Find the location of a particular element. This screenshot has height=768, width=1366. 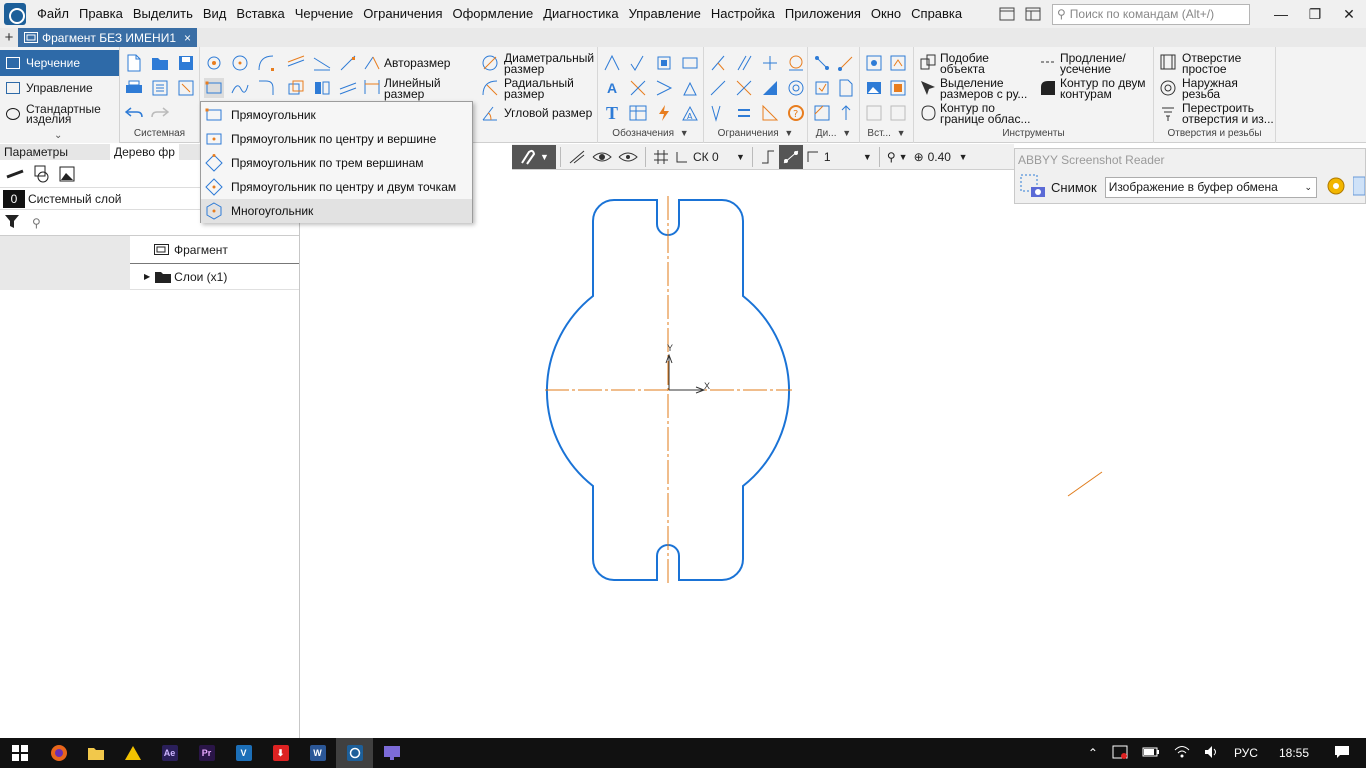

contour-two-label: Контур по двум контурам is located at coordinates (1103, 88).